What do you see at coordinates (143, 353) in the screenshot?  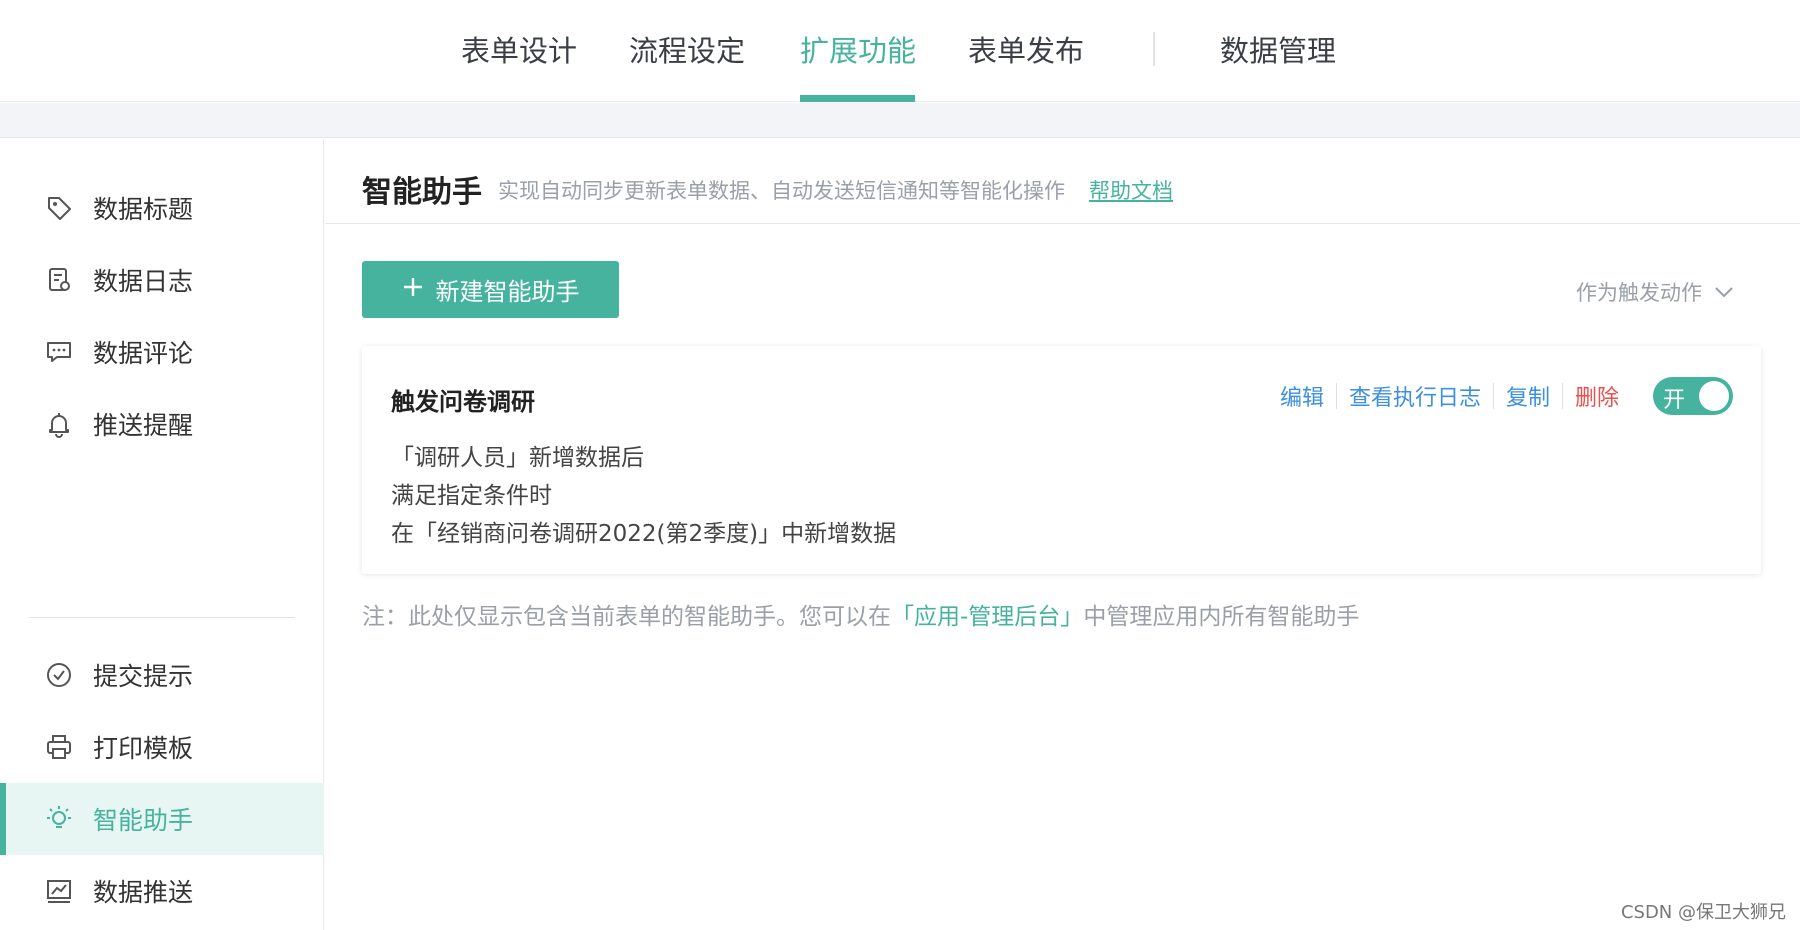 I see `sidebar-item-label: 数据评论` at bounding box center [143, 353].